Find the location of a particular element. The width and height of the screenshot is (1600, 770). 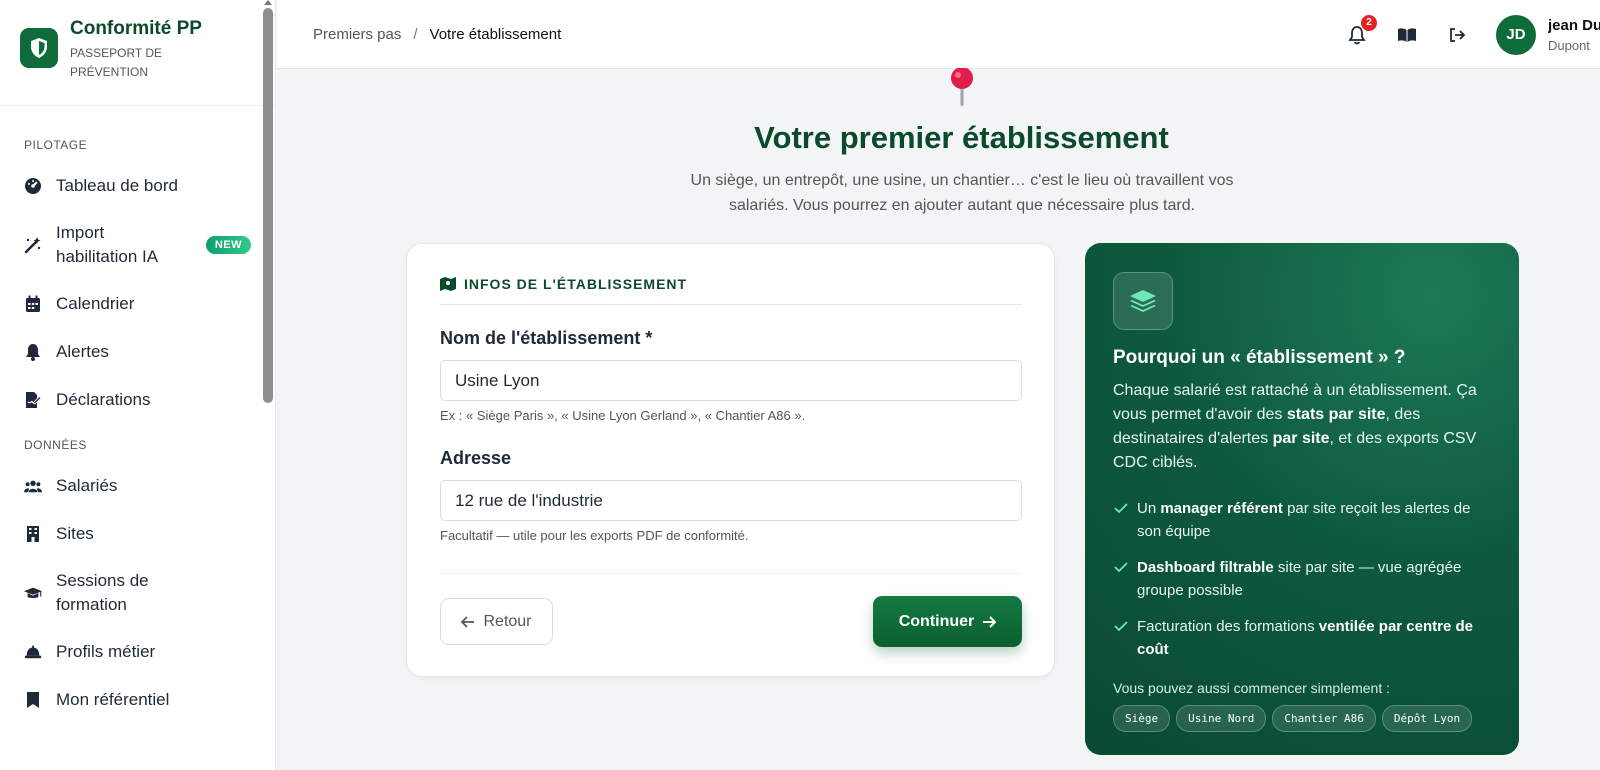

header-actions: 2 JD jean Du Dupont is located at coordinates (1459, 34).